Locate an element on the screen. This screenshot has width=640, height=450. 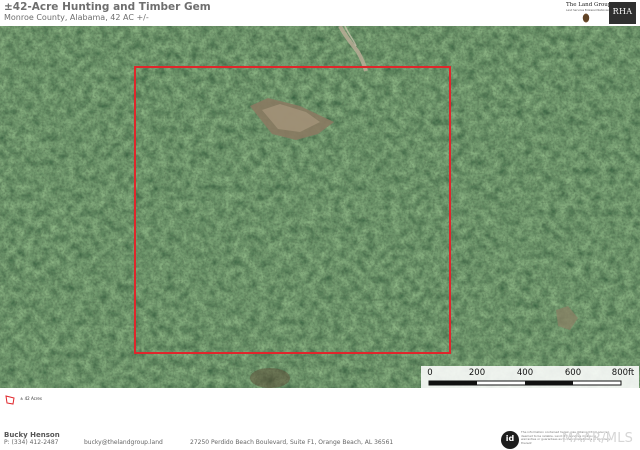
scale-tick-label: 400 is located at coordinates (525, 373).